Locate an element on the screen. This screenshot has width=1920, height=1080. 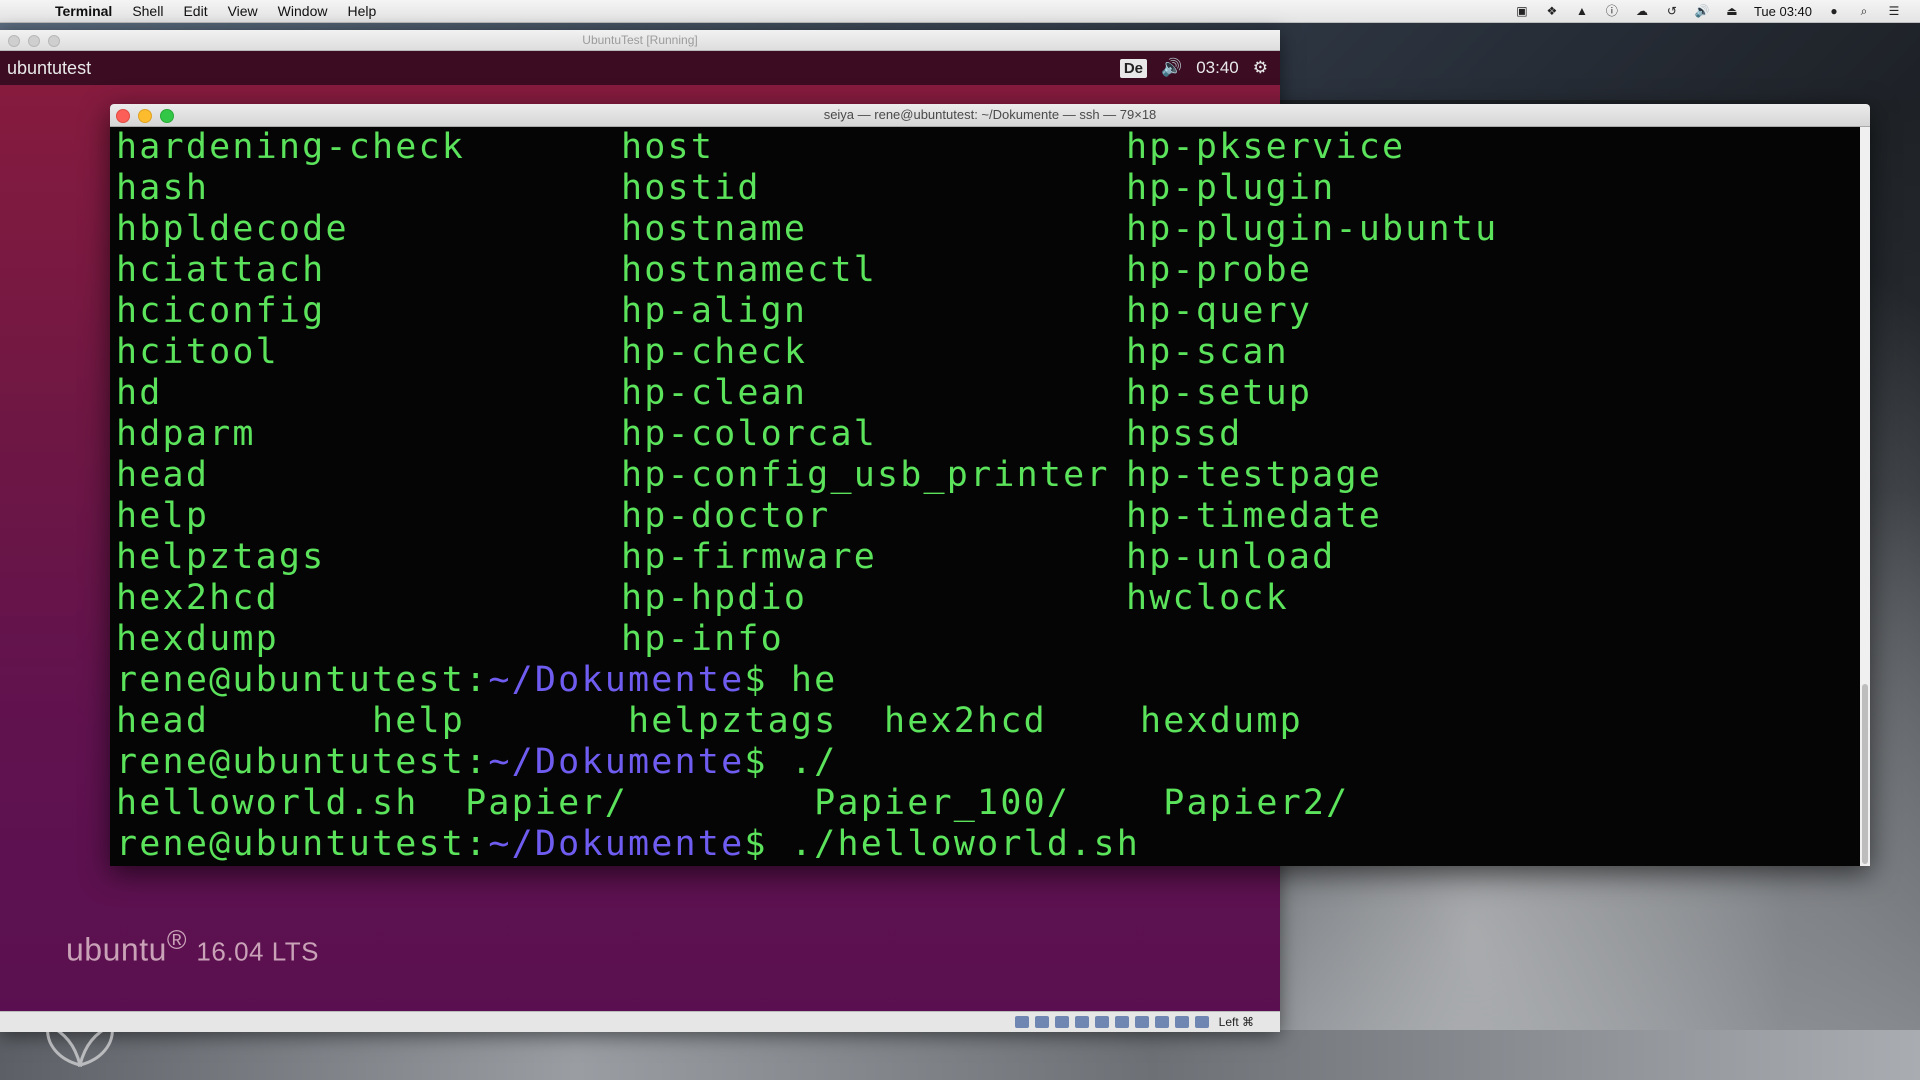
wifi-icon: ☁ is located at coordinates (1642, 11).